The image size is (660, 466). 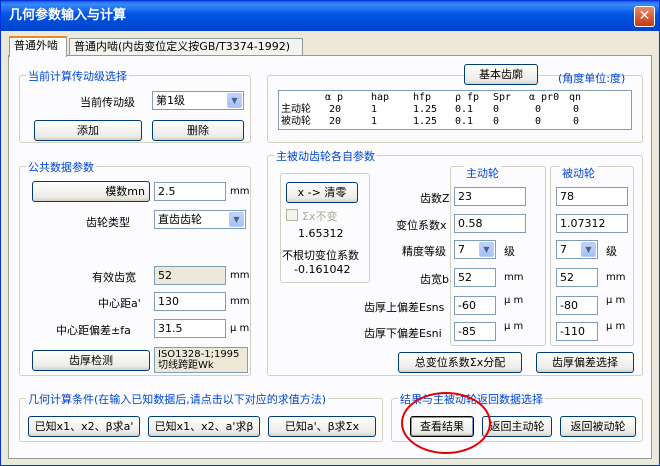 What do you see at coordinates (475, 331) in the screenshot?
I see `driver-lower-deviation-input: -85` at bounding box center [475, 331].